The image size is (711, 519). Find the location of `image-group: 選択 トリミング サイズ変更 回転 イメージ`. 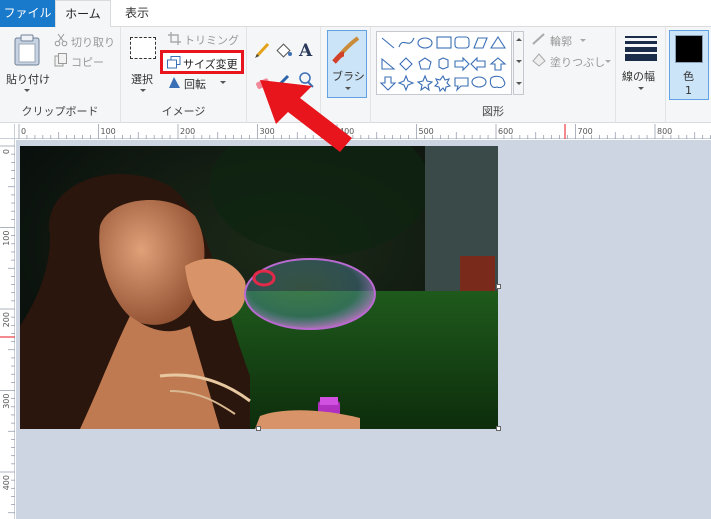

image-group: 選択 トリミング サイズ変更 回転 イメージ is located at coordinates (184, 75).